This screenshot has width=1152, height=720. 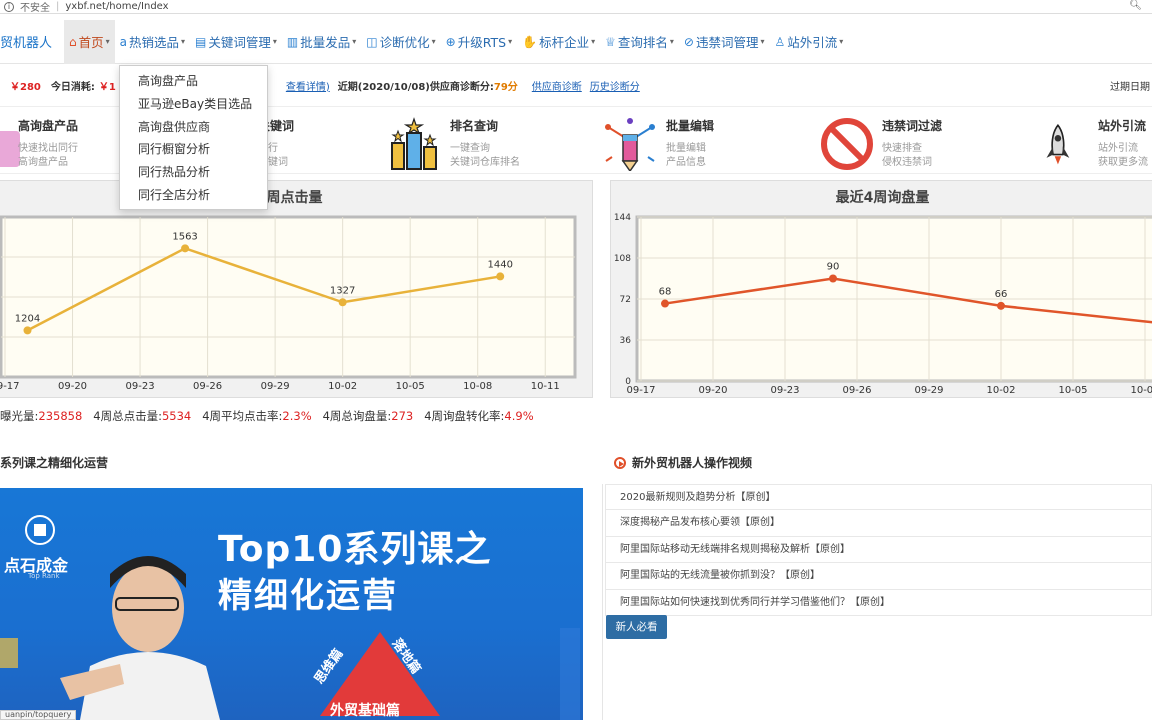 I want to click on nav-item-5: ⊕ 升级RTS ▾, so click(x=479, y=42).